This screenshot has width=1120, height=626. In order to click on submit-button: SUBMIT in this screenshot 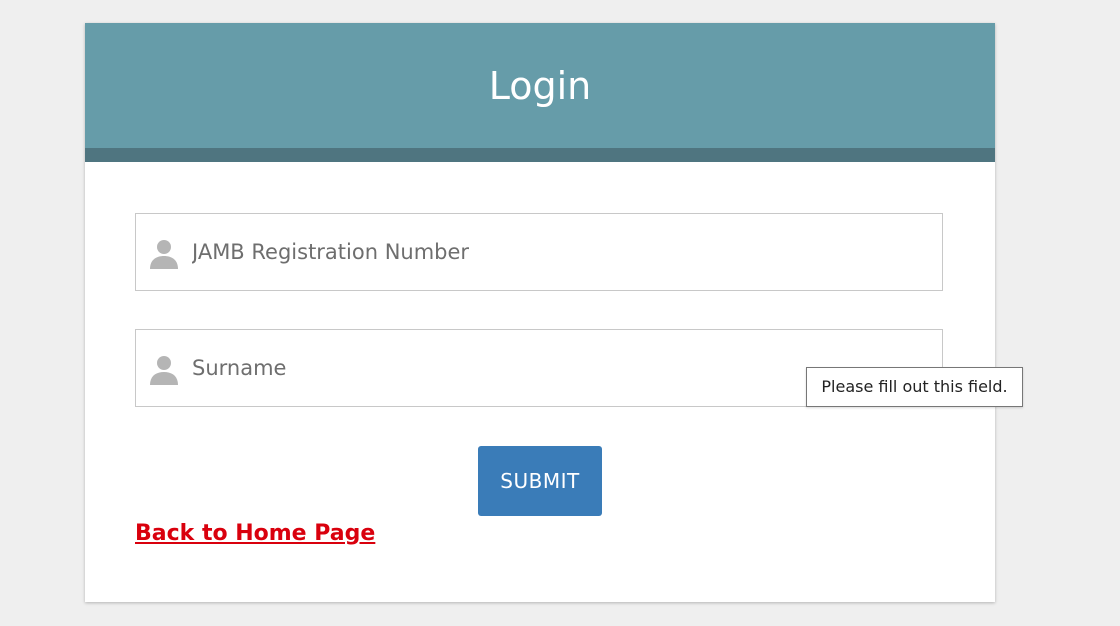, I will do `click(540, 481)`.